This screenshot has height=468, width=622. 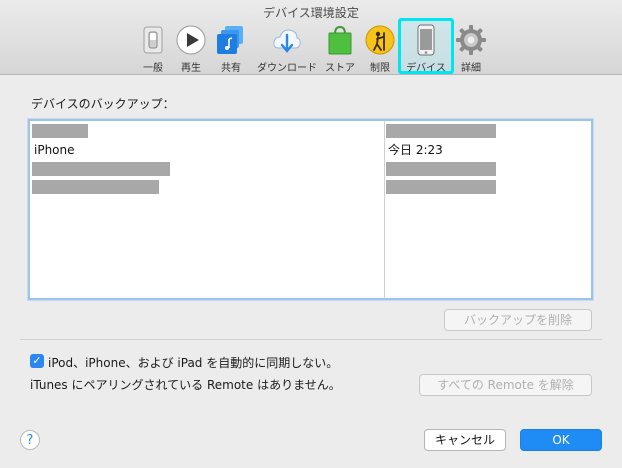 What do you see at coordinates (311, 13) in the screenshot?
I see `window-title: デバイス環境設定` at bounding box center [311, 13].